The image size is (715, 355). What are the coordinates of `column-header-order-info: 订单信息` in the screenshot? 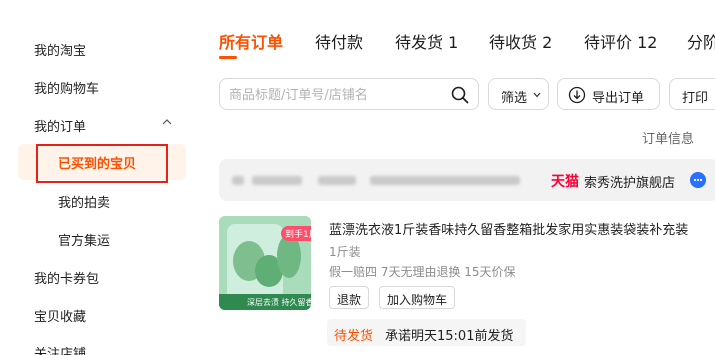 It's located at (668, 139).